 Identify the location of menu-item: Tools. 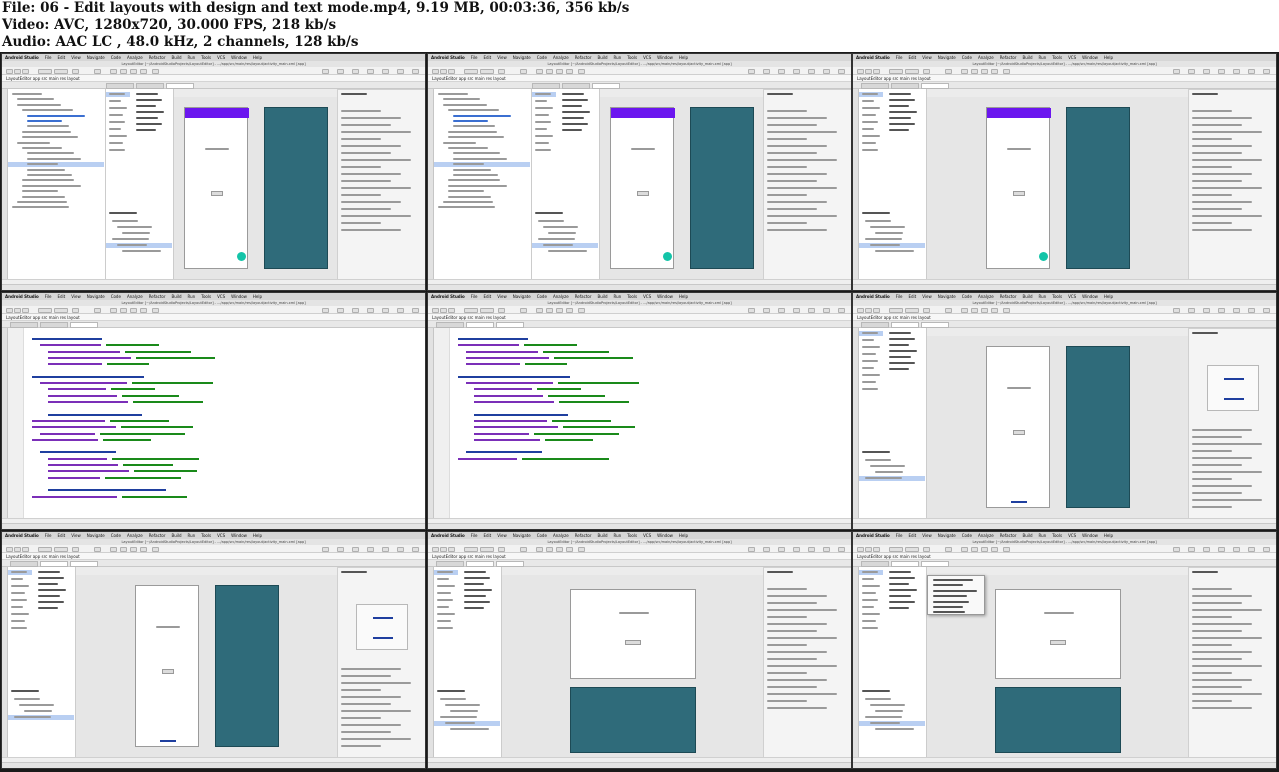
(206, 535).